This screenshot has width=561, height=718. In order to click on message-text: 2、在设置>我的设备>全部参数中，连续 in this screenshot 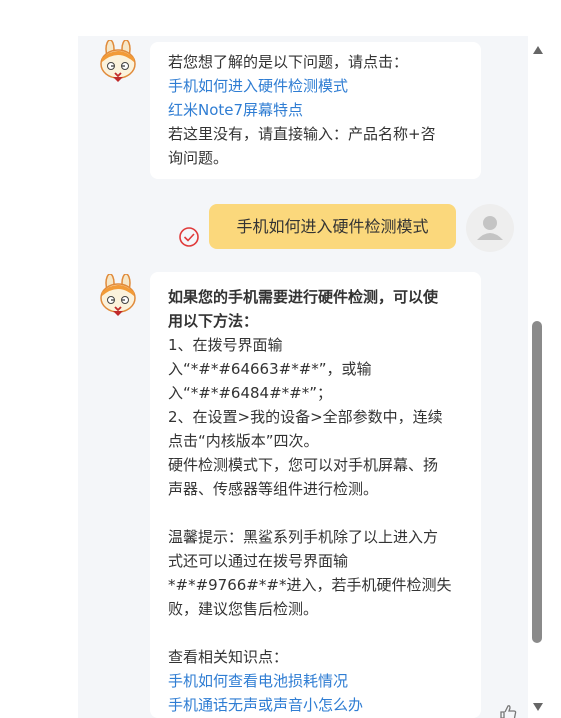, I will do `click(305, 417)`.